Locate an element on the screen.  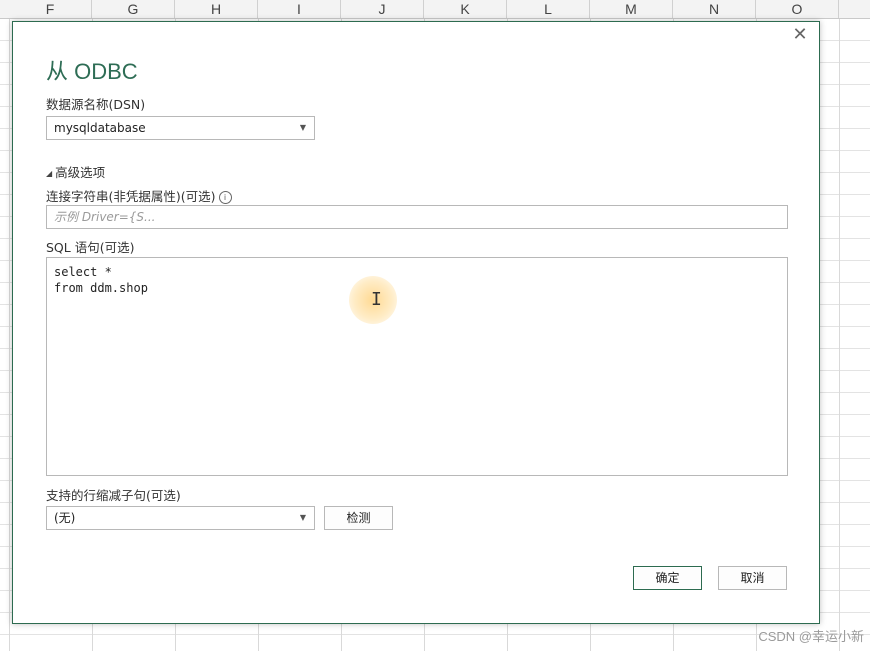
row-reduction-label: 支持的行缩减子句(可选) is located at coordinates (113, 495).